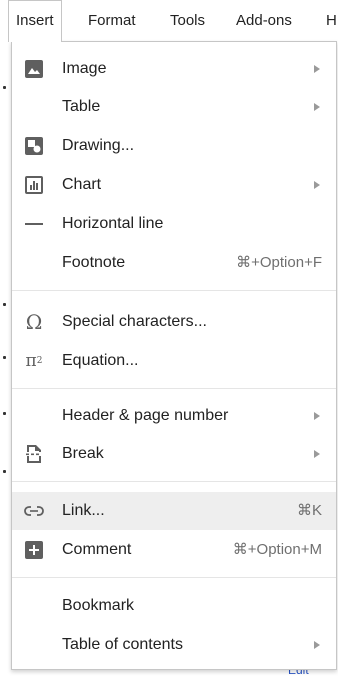  What do you see at coordinates (34, 511) in the screenshot?
I see `link-icon` at bounding box center [34, 511].